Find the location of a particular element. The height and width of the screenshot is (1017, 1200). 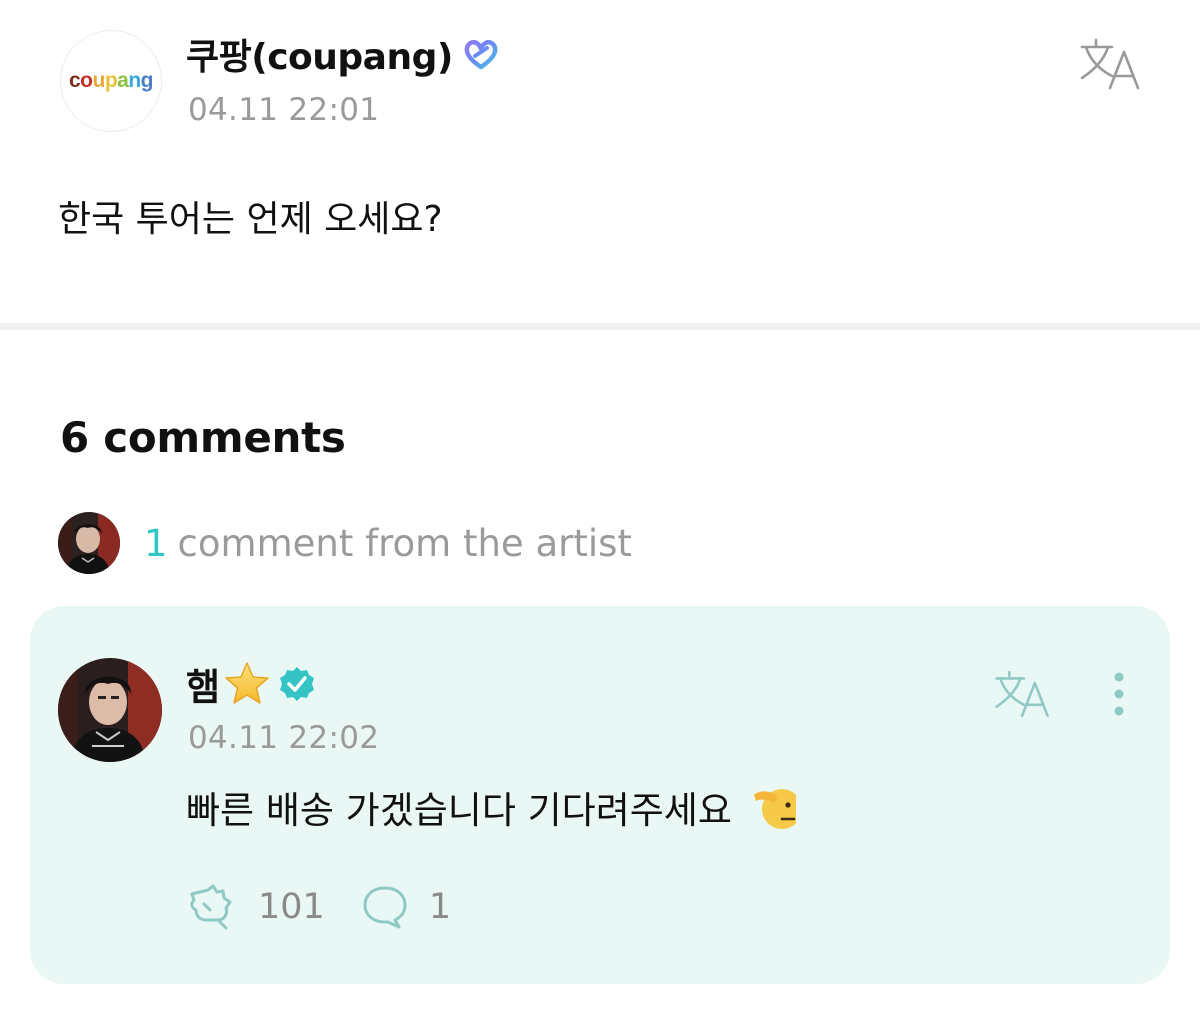

like-count: 101 is located at coordinates (291, 907).